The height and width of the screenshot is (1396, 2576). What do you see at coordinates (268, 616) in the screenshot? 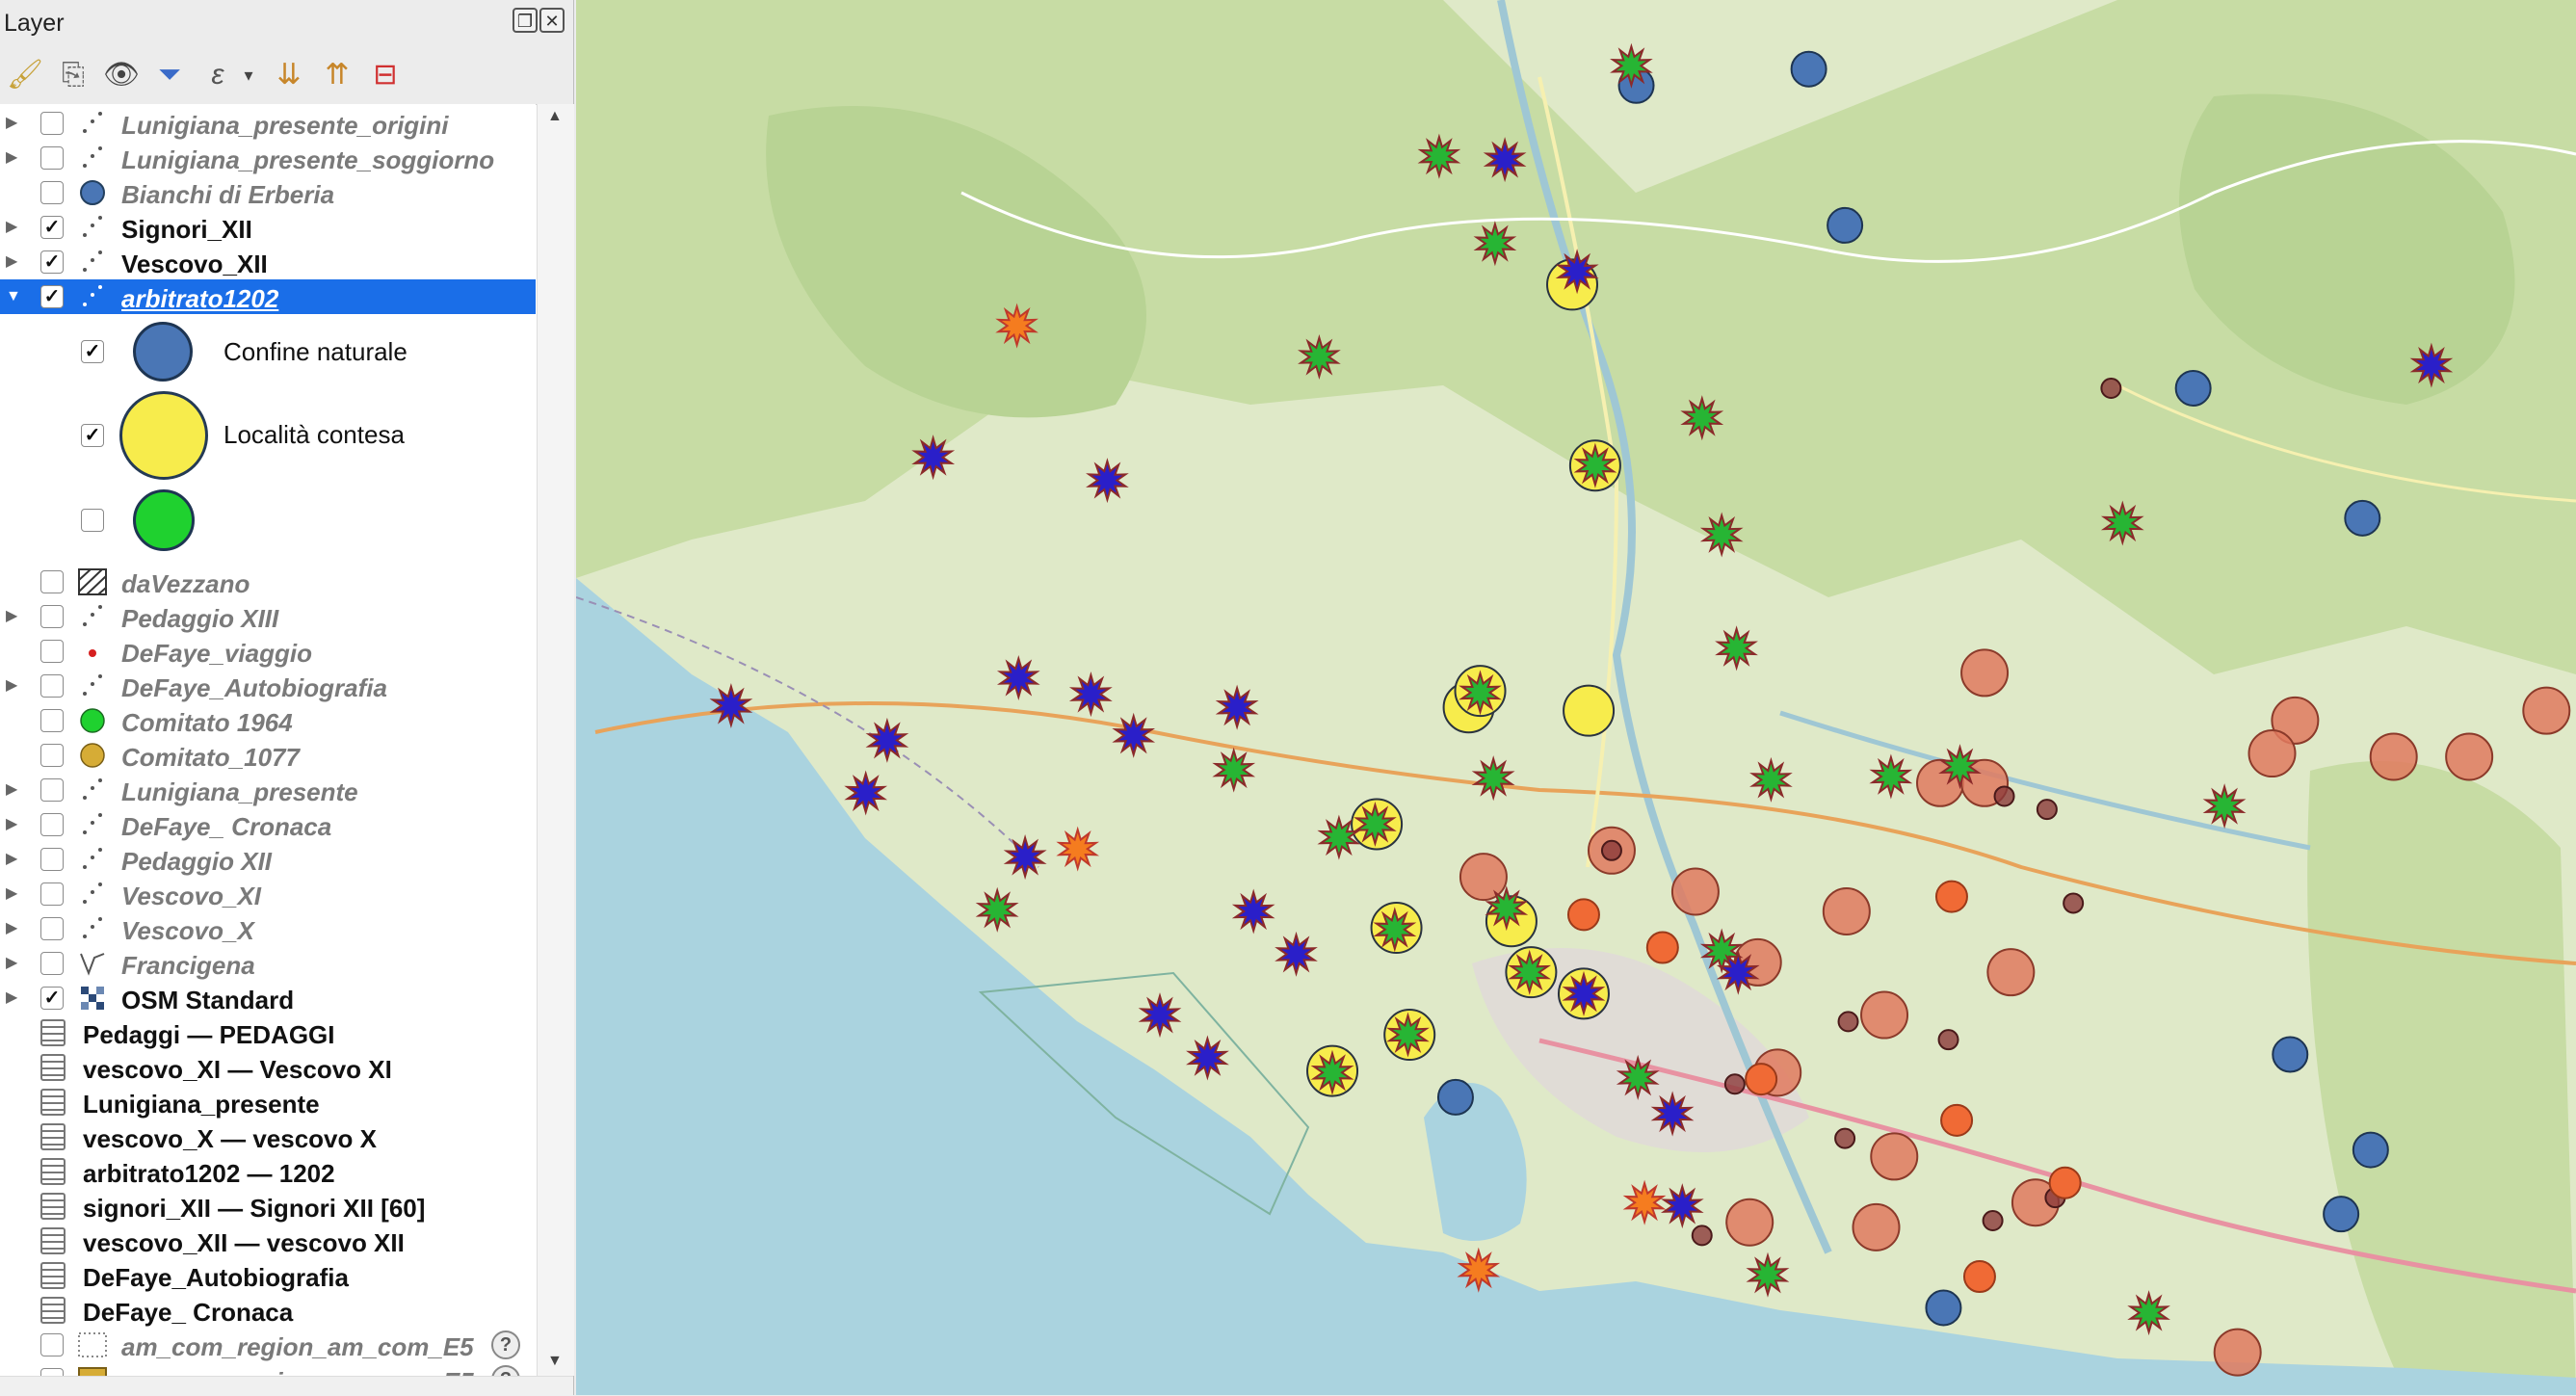
I see `layer-row: ▶ Pedaggio XIII` at bounding box center [268, 616].